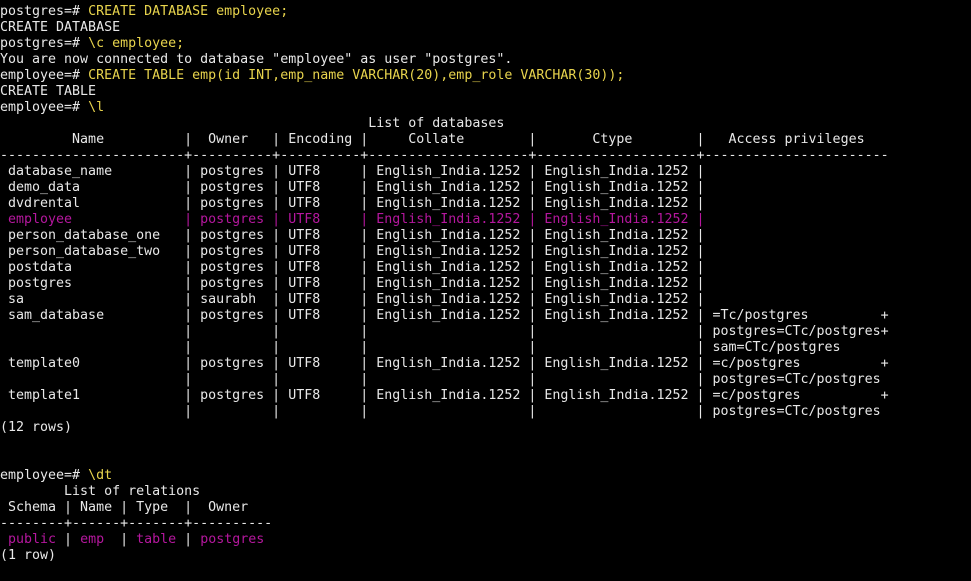  I want to click on terminal-line: postgres=# \c employee;, so click(485, 44).